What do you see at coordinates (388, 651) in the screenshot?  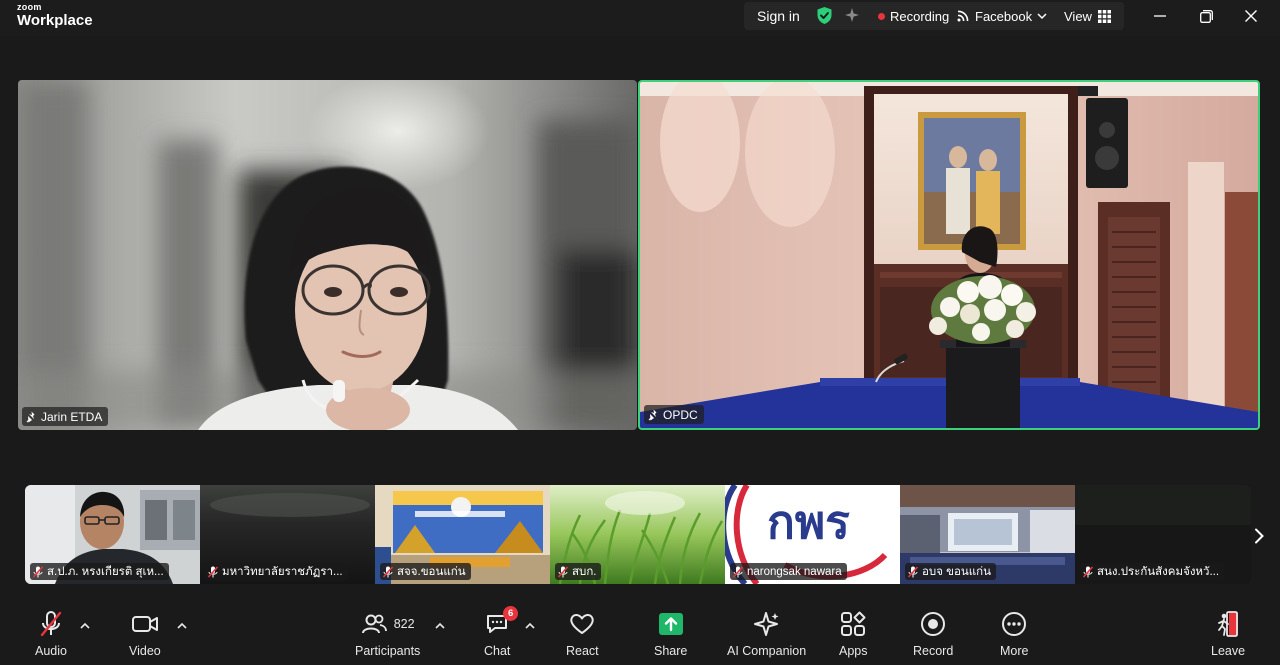 I see `participants-label: Participants` at bounding box center [388, 651].